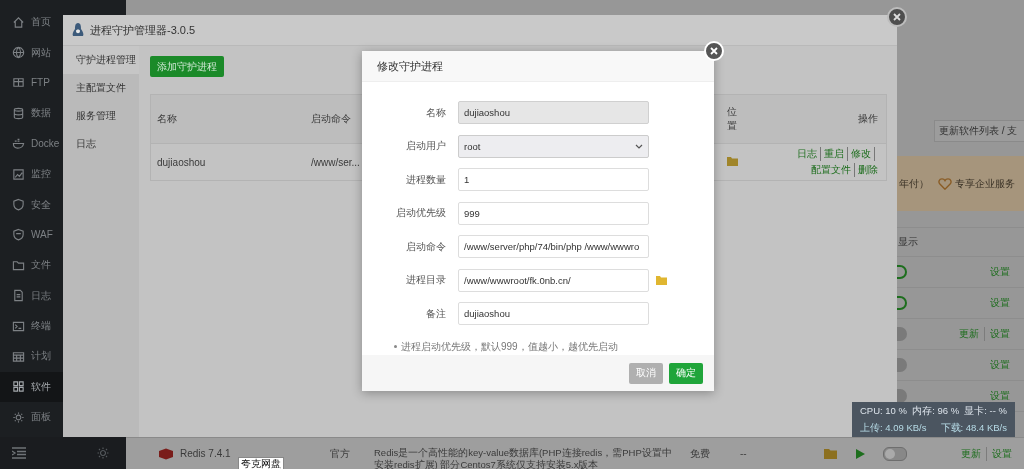 This screenshot has height=469, width=1024. I want to click on action-link: 重启, so click(836, 154).